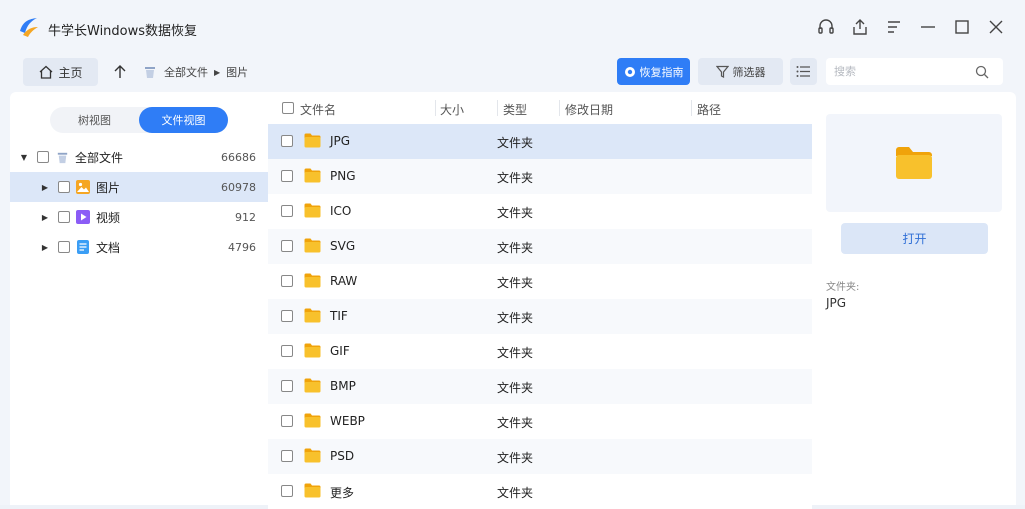 This screenshot has height=509, width=1025. I want to click on image-icon, so click(83, 187).